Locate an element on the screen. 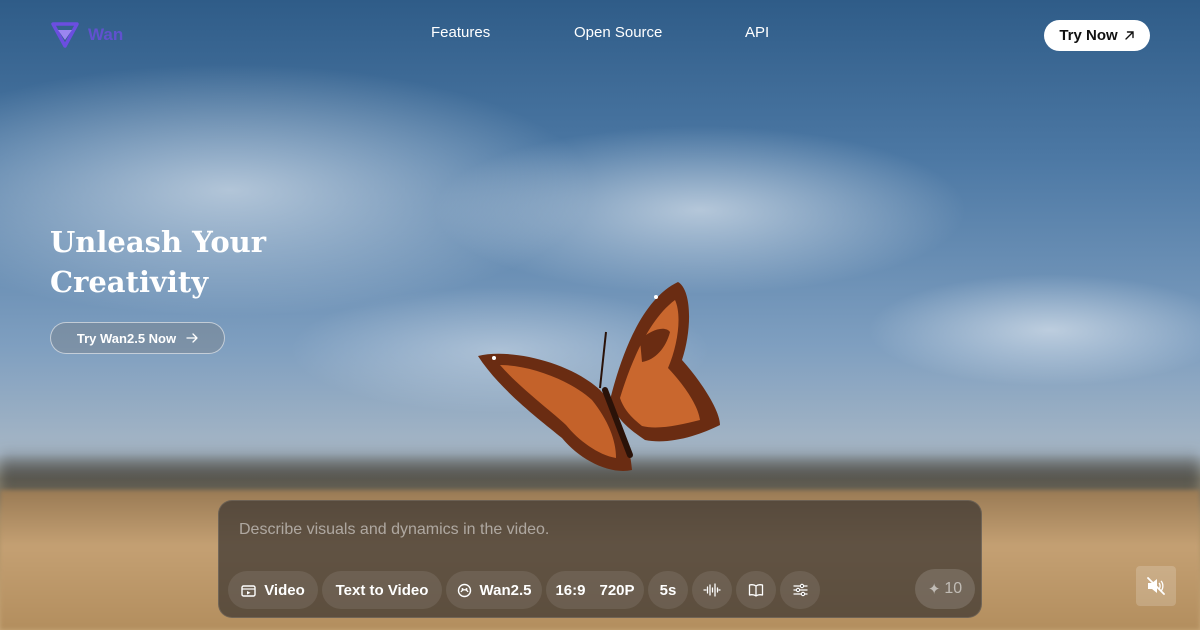 Image resolution: width=1200 pixels, height=630 pixels. mode-selector: Video is located at coordinates (273, 590).